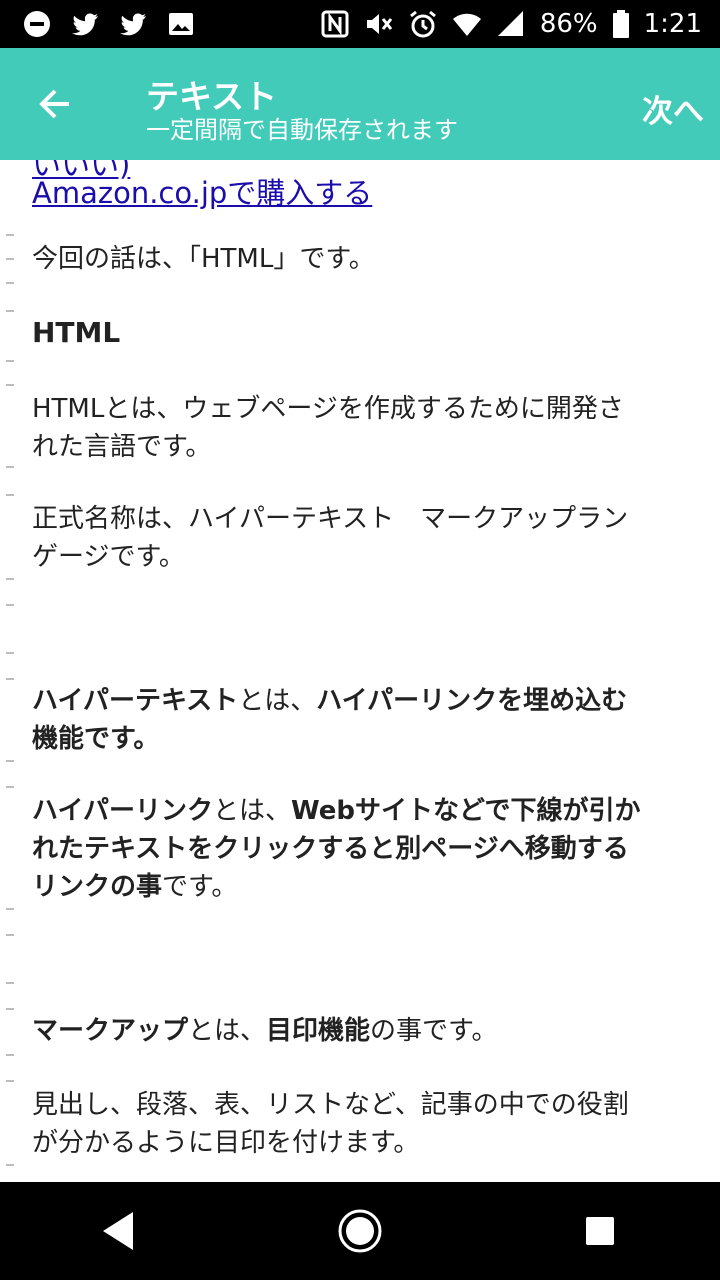 The image size is (720, 1280). I want to click on text-line: 見出し、段落、表、リストなど、記事の中での役割, so click(330, 1105).